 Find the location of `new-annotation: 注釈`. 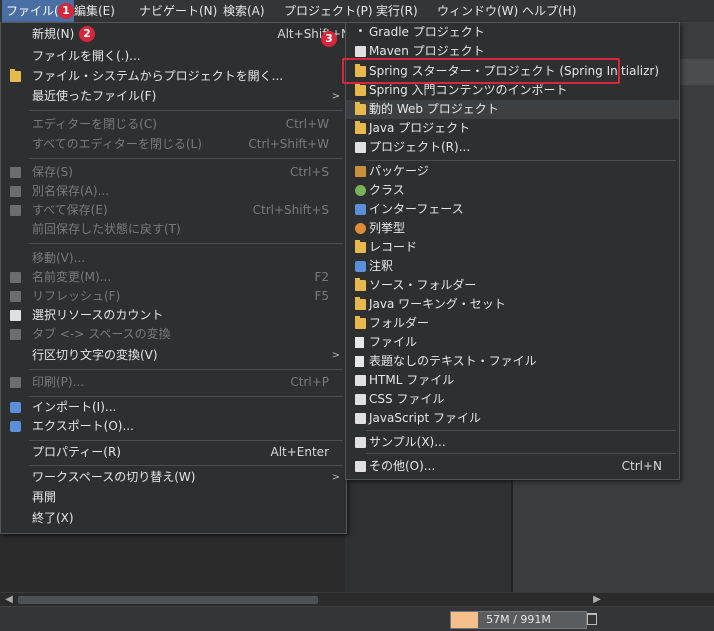

new-annotation: 注釈 is located at coordinates (512, 266).